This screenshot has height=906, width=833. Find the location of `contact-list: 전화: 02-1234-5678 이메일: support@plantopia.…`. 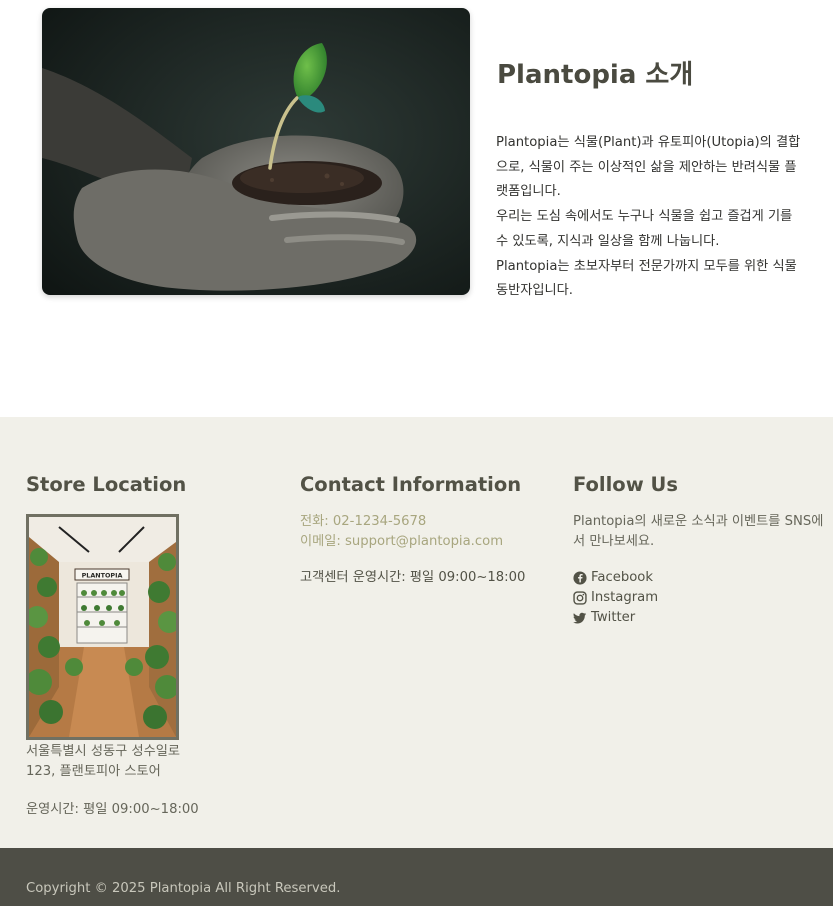

contact-list: 전화: 02-1234-5678 이메일: support@plantopia.… is located at coordinates (401, 532).